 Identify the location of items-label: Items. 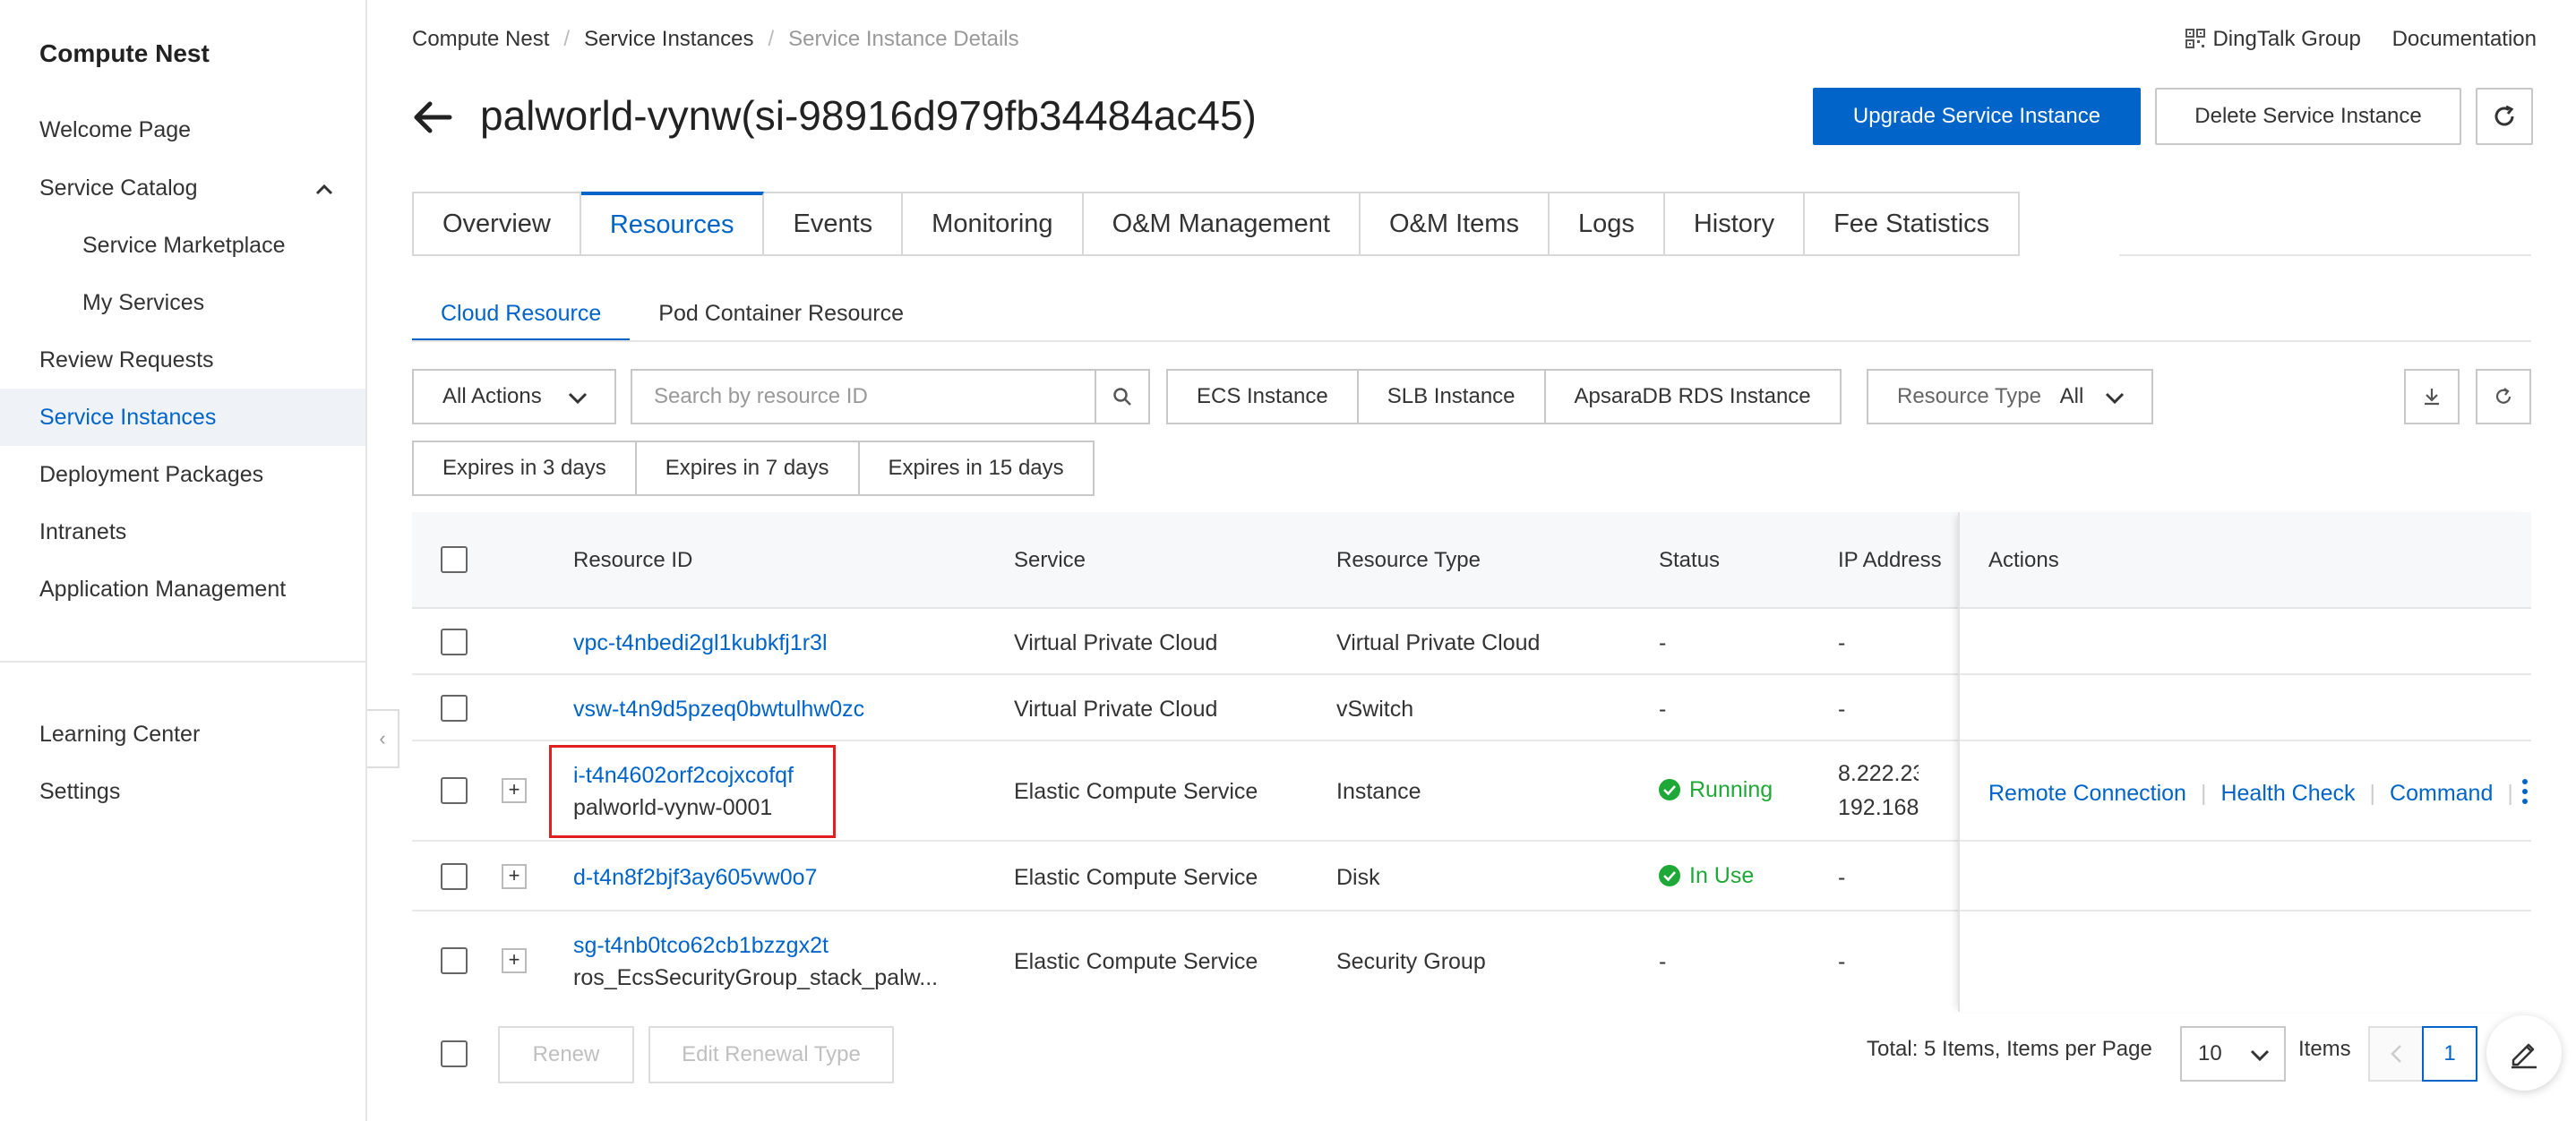
(2324, 1049).